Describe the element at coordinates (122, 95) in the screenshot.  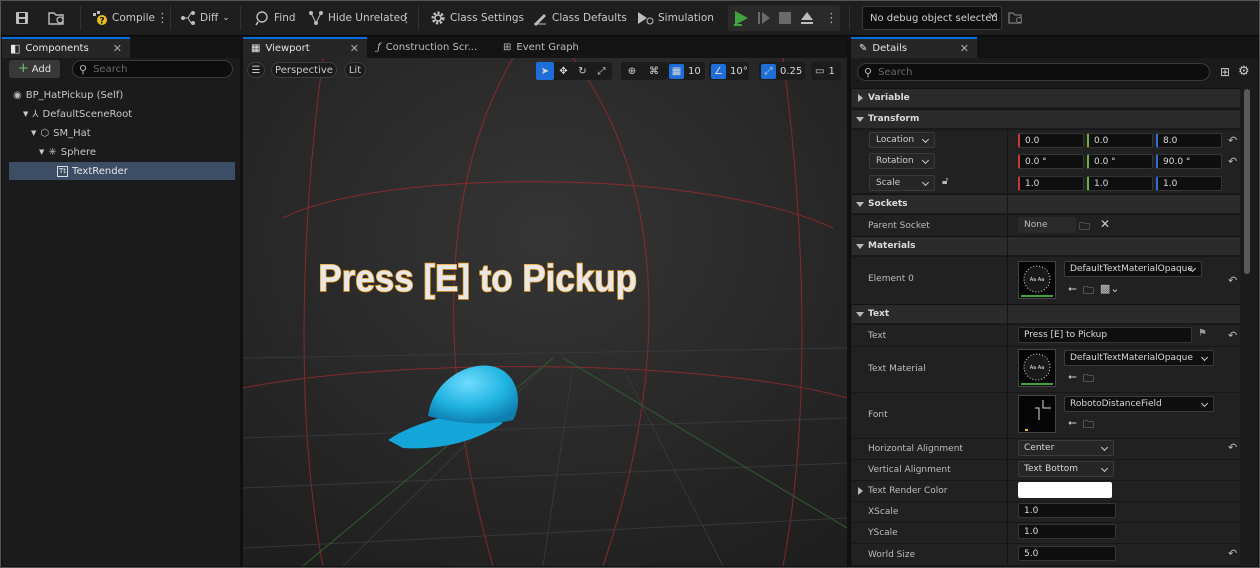
I see `tree-item-bp-hatpickup: ◉ BP_HatPickup (Self)` at that location.